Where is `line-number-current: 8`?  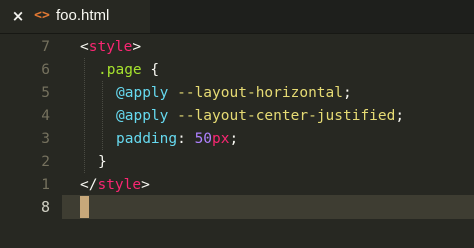 line-number-current: 8 is located at coordinates (45, 207).